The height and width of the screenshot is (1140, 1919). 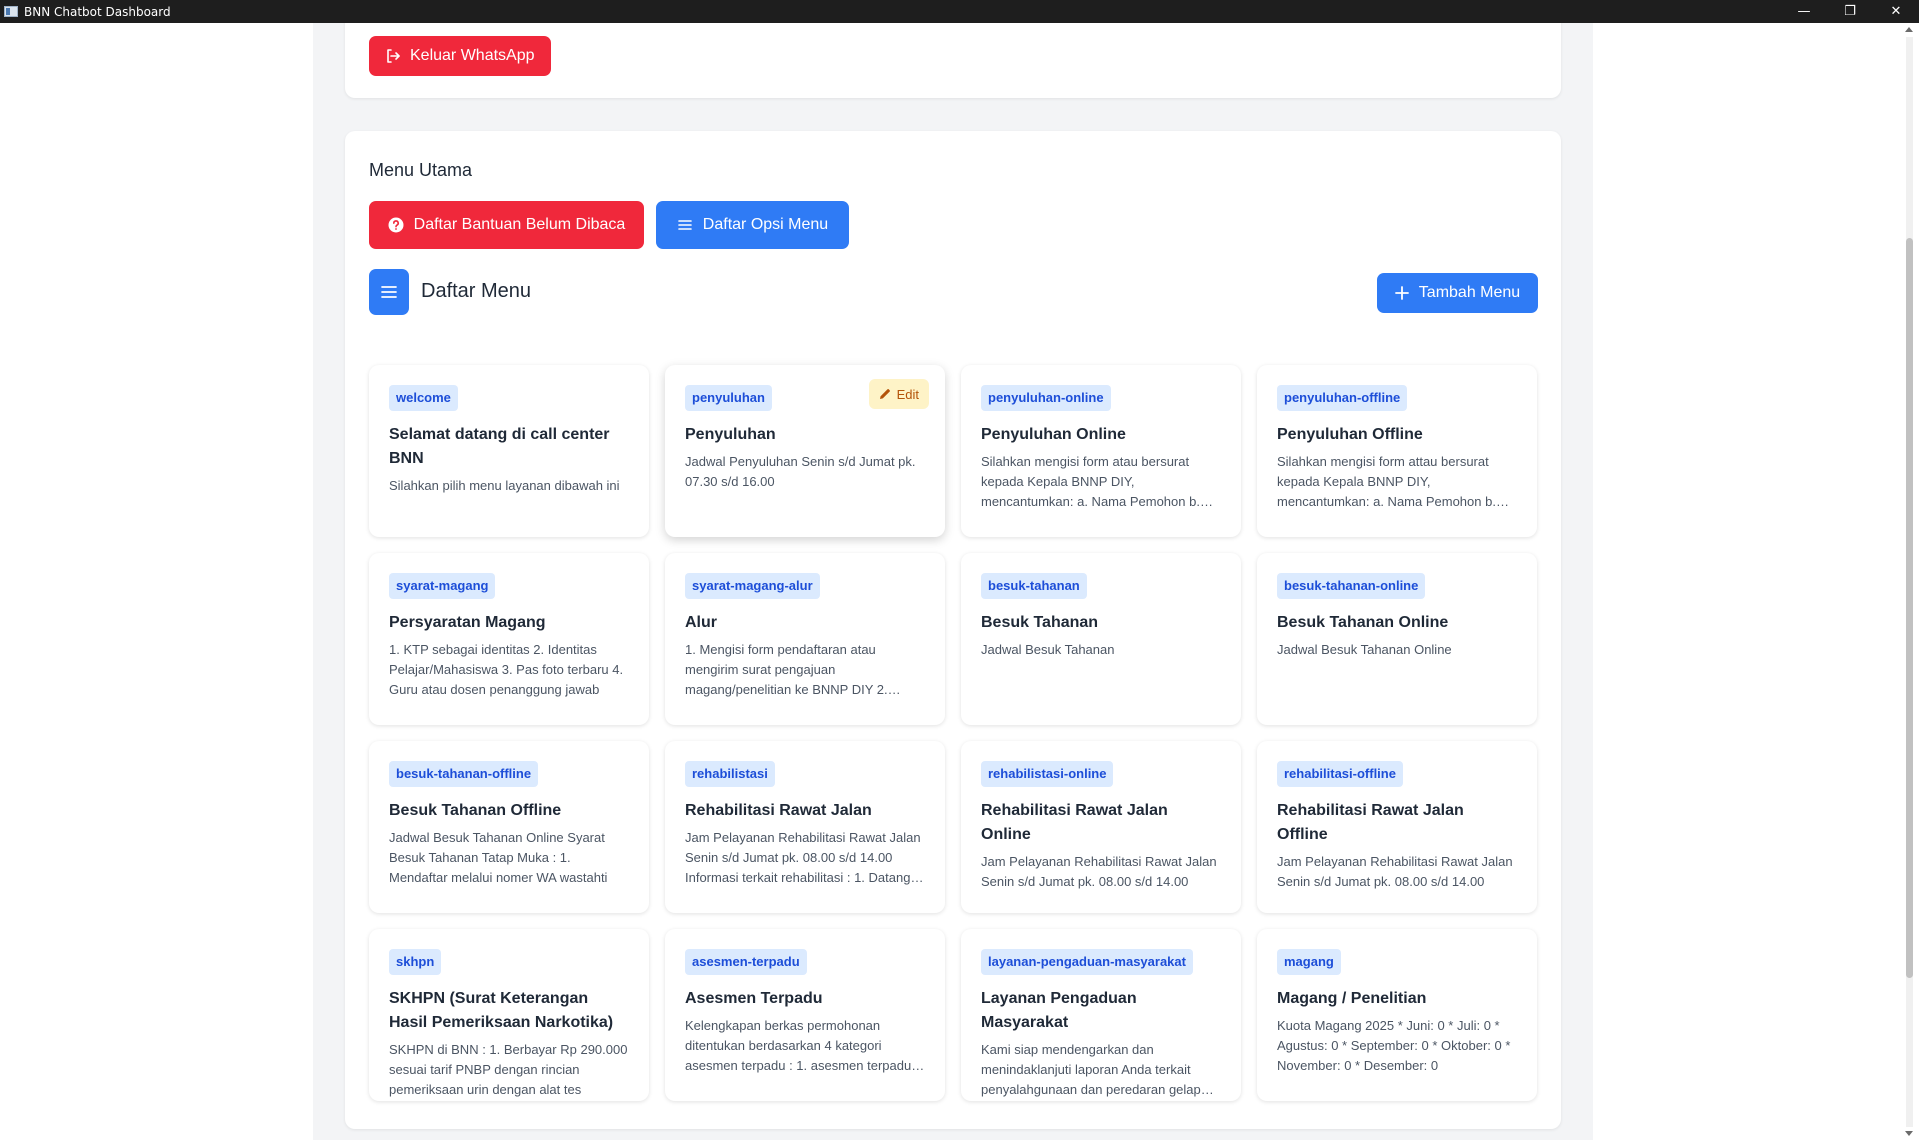 I want to click on vertical-scrollbar, so click(x=1909, y=581).